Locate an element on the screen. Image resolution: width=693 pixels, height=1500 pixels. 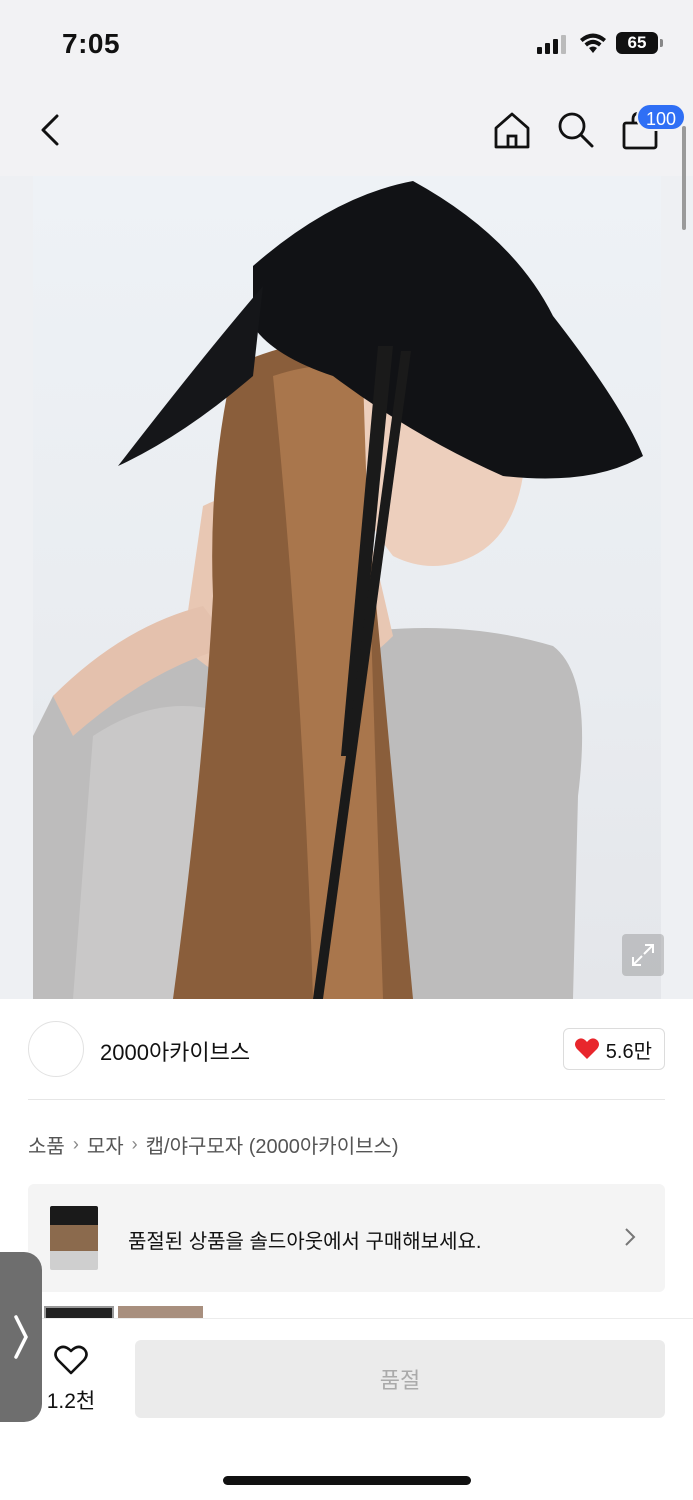
home-button is located at coordinates (512, 130).